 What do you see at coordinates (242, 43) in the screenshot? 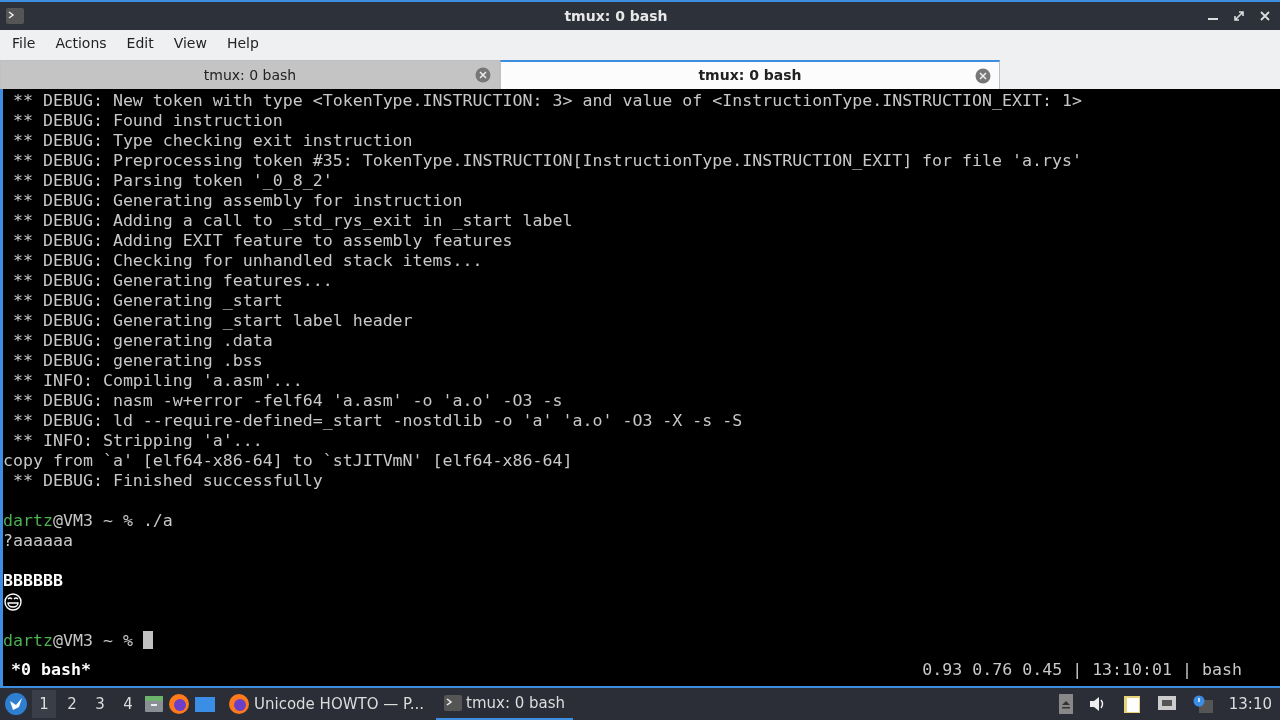
I see `menu-item: Help` at bounding box center [242, 43].